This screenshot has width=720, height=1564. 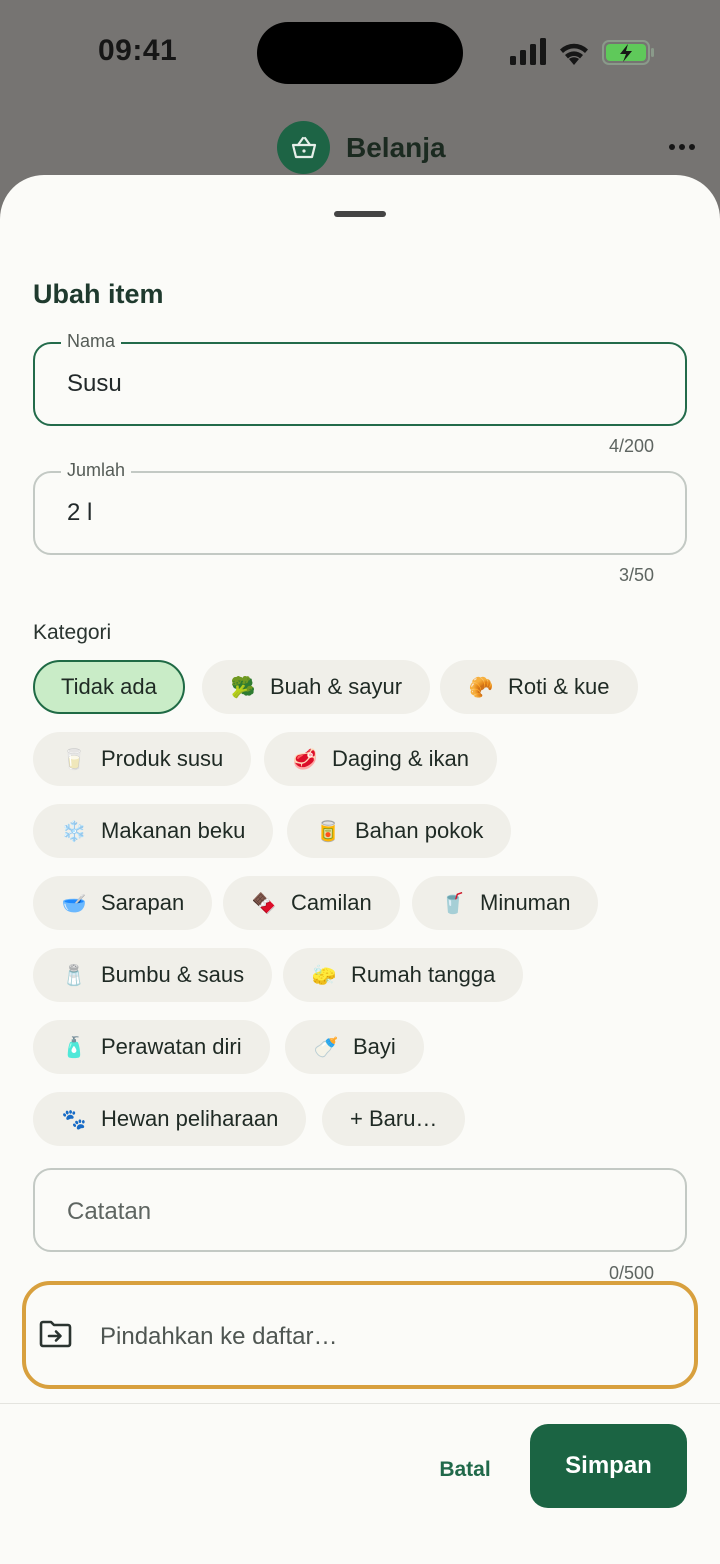 I want to click on category-chip-frozen: ❄️ Makanan beku, so click(x=153, y=831).